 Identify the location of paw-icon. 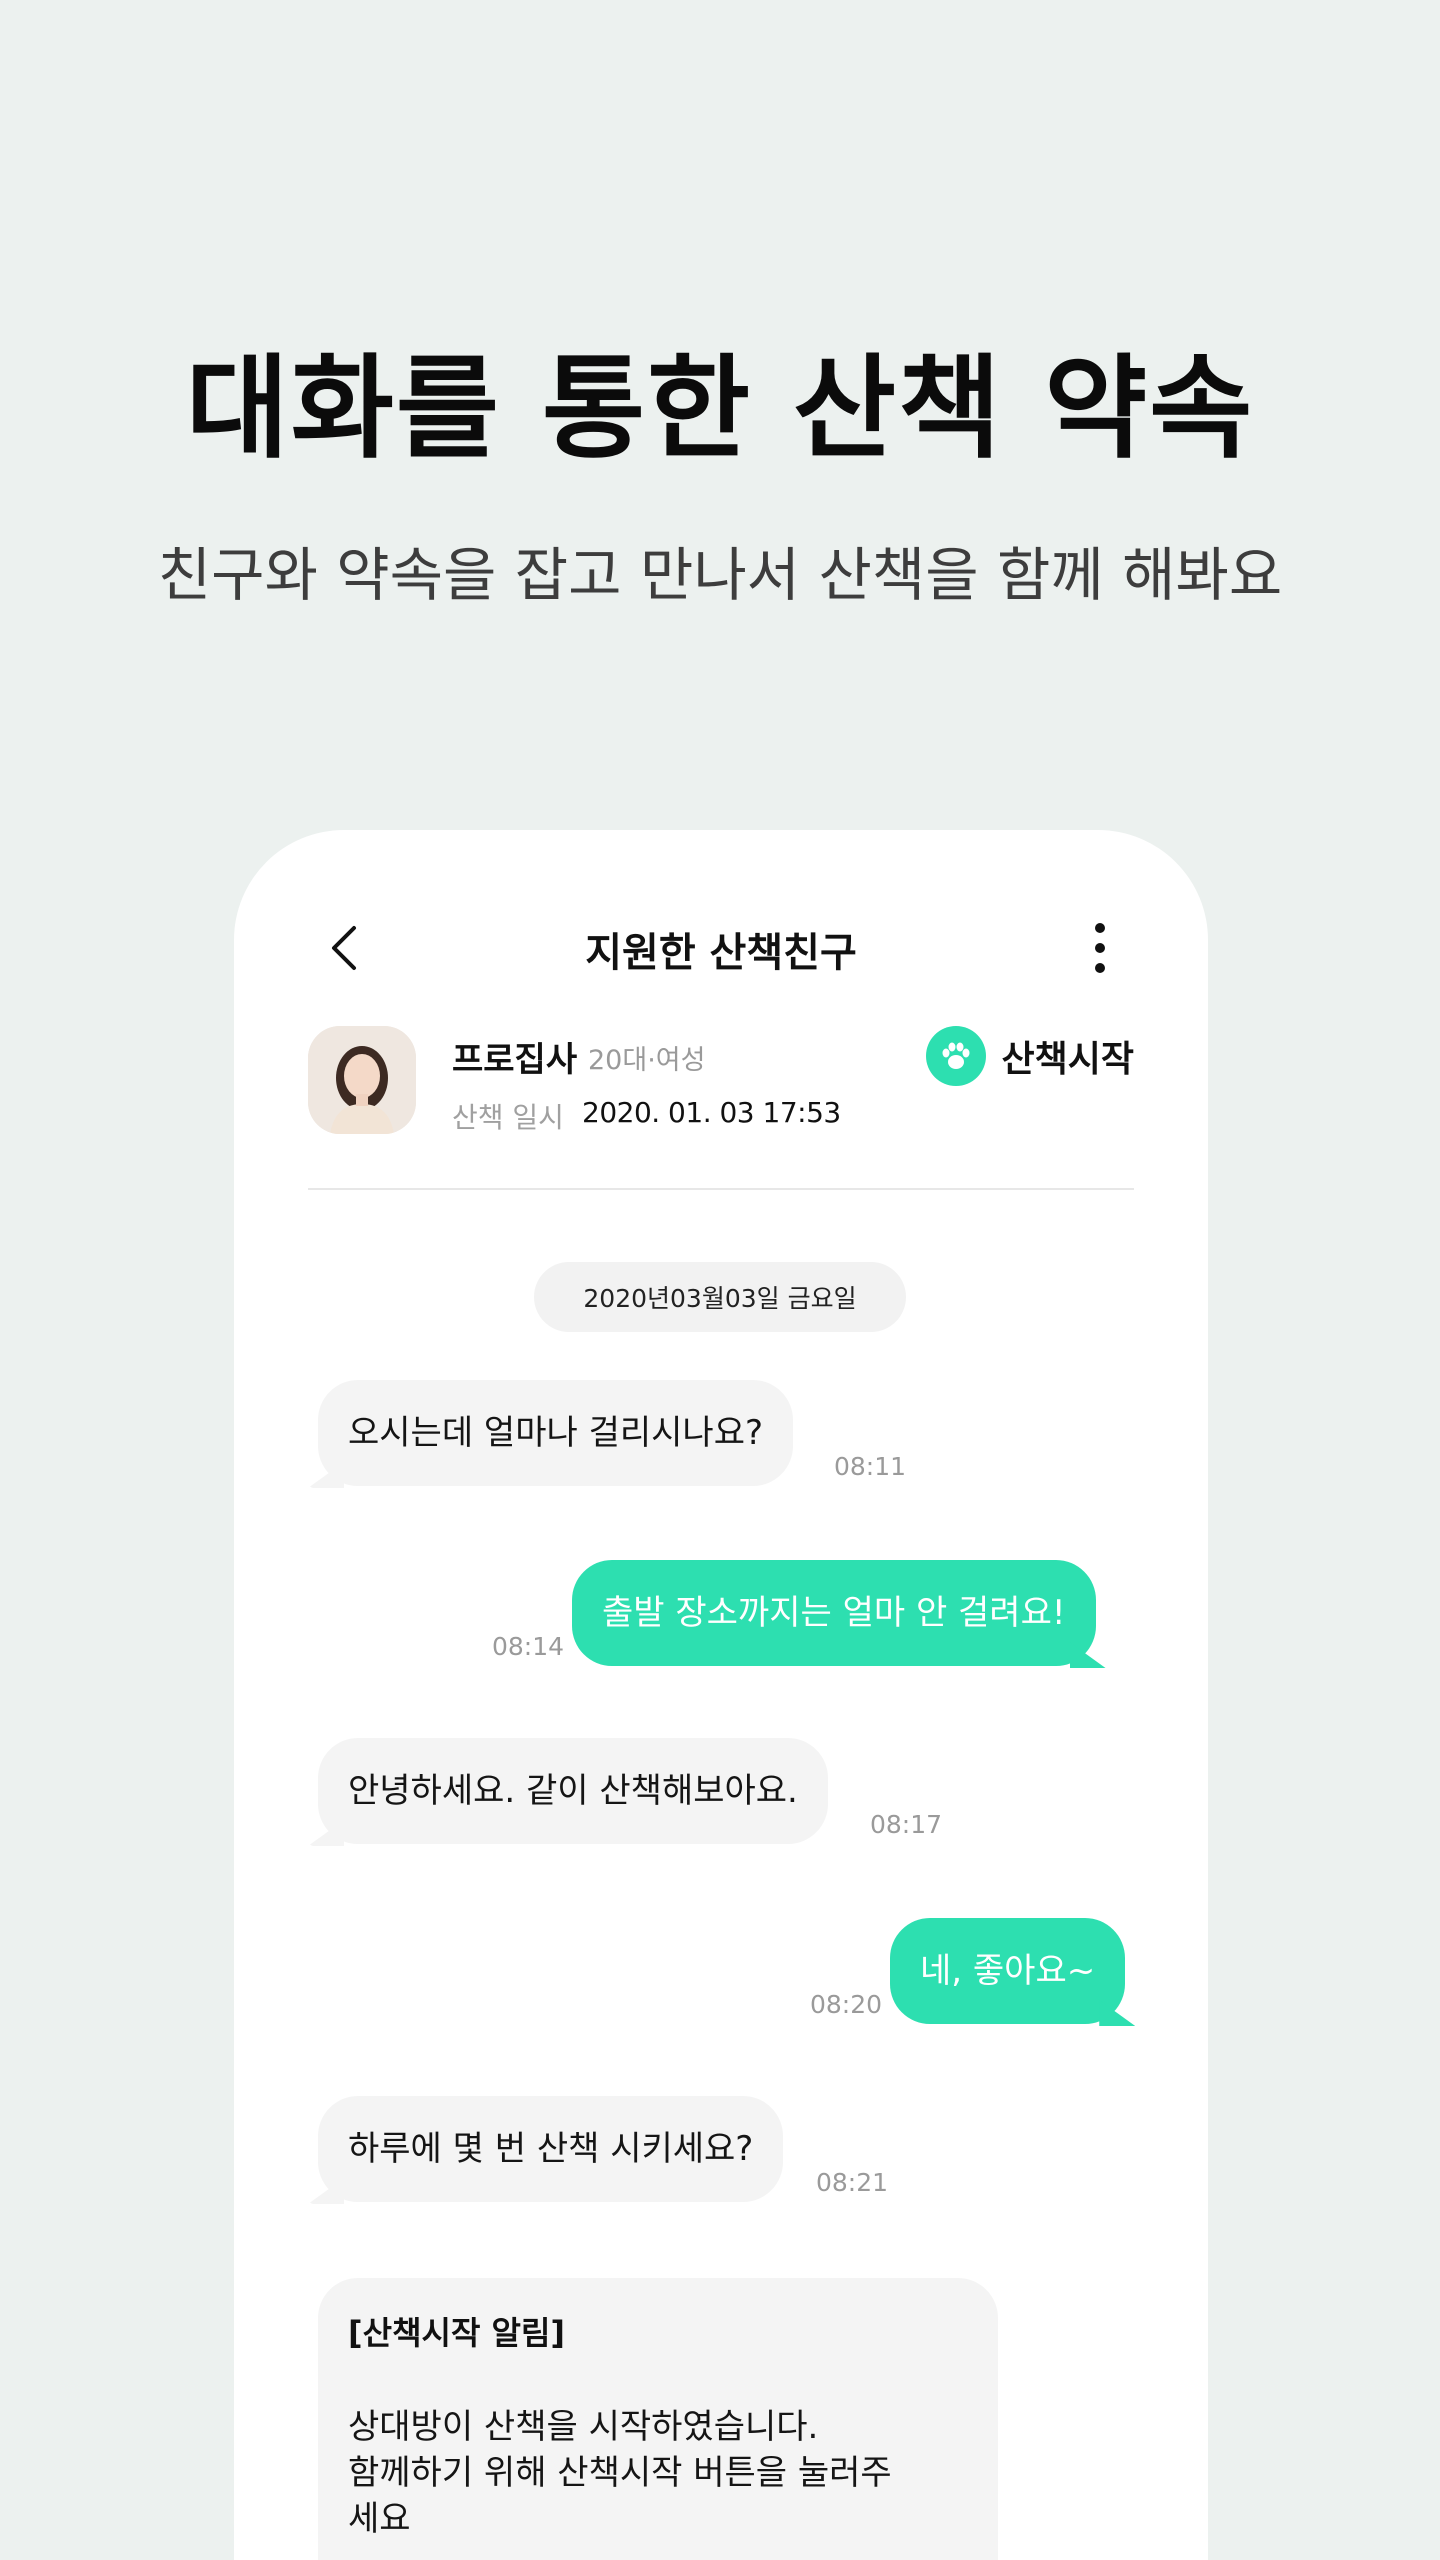
(955, 1056).